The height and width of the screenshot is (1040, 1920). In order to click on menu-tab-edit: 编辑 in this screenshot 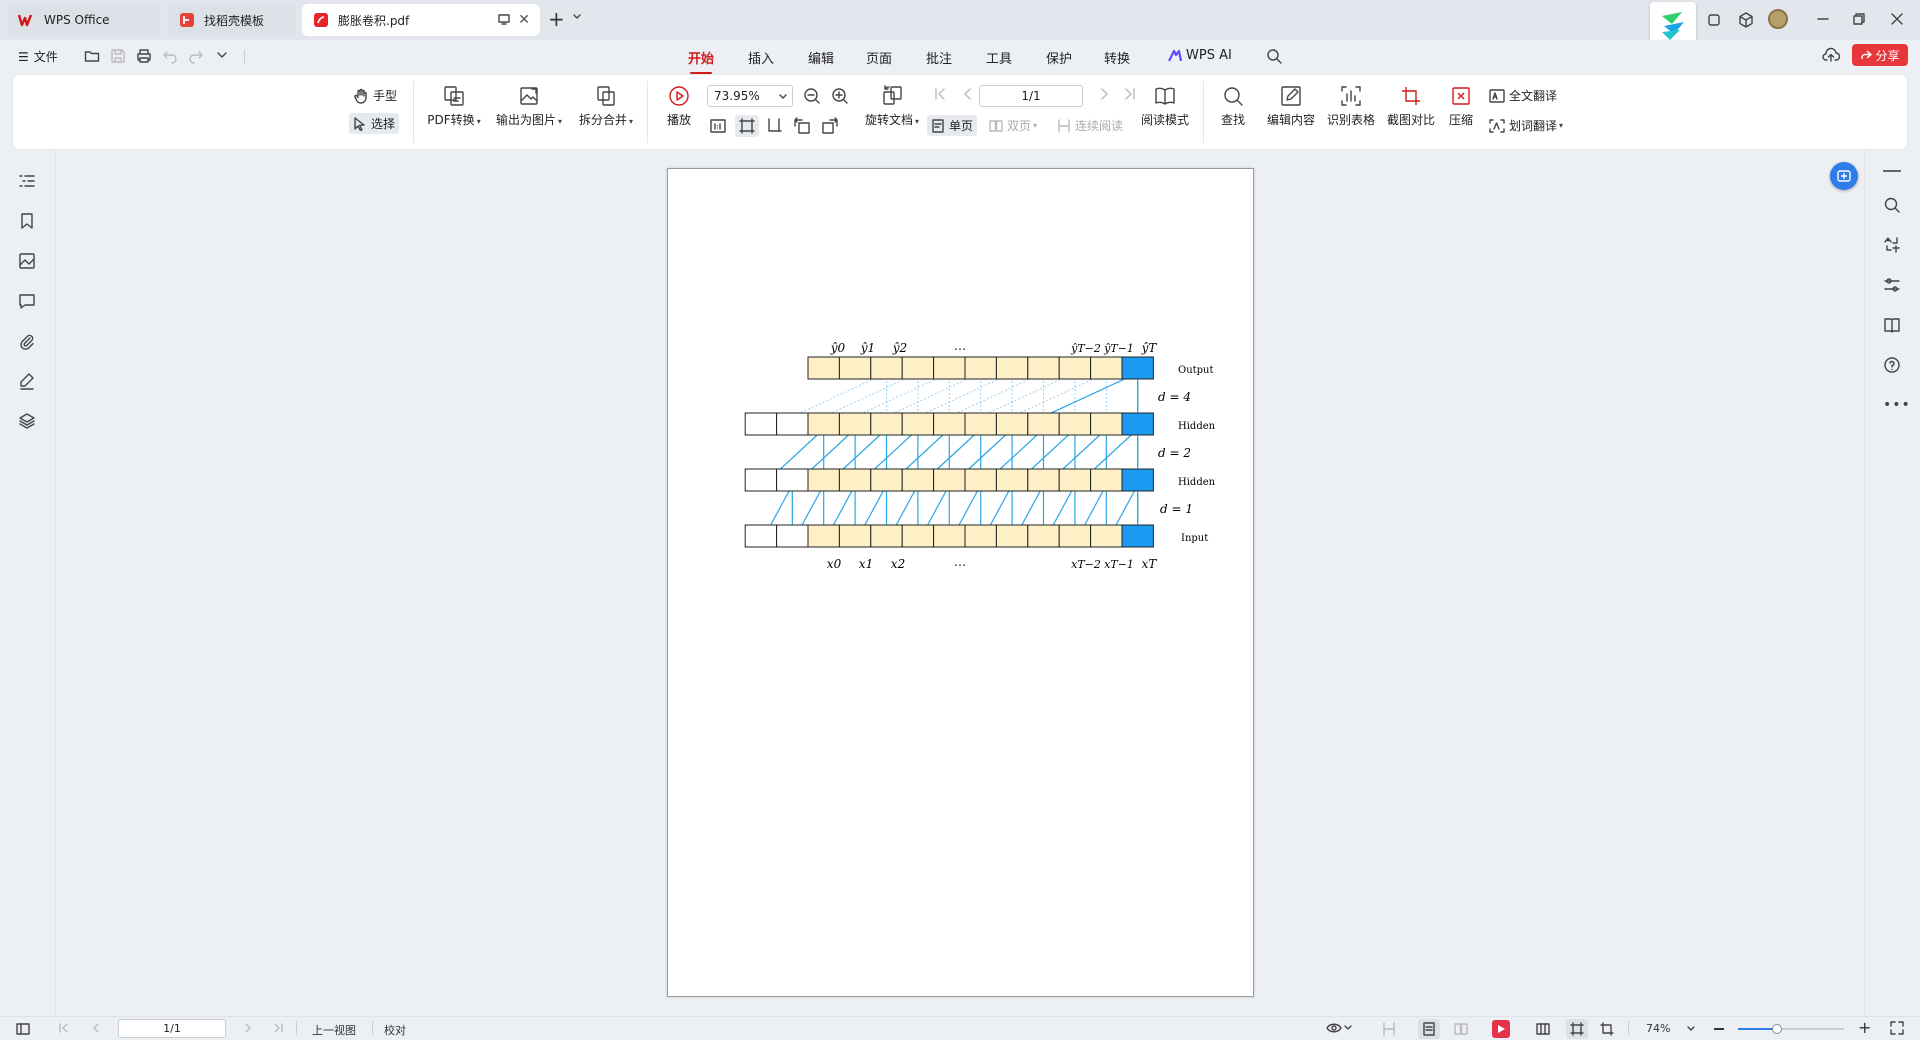, I will do `click(821, 57)`.